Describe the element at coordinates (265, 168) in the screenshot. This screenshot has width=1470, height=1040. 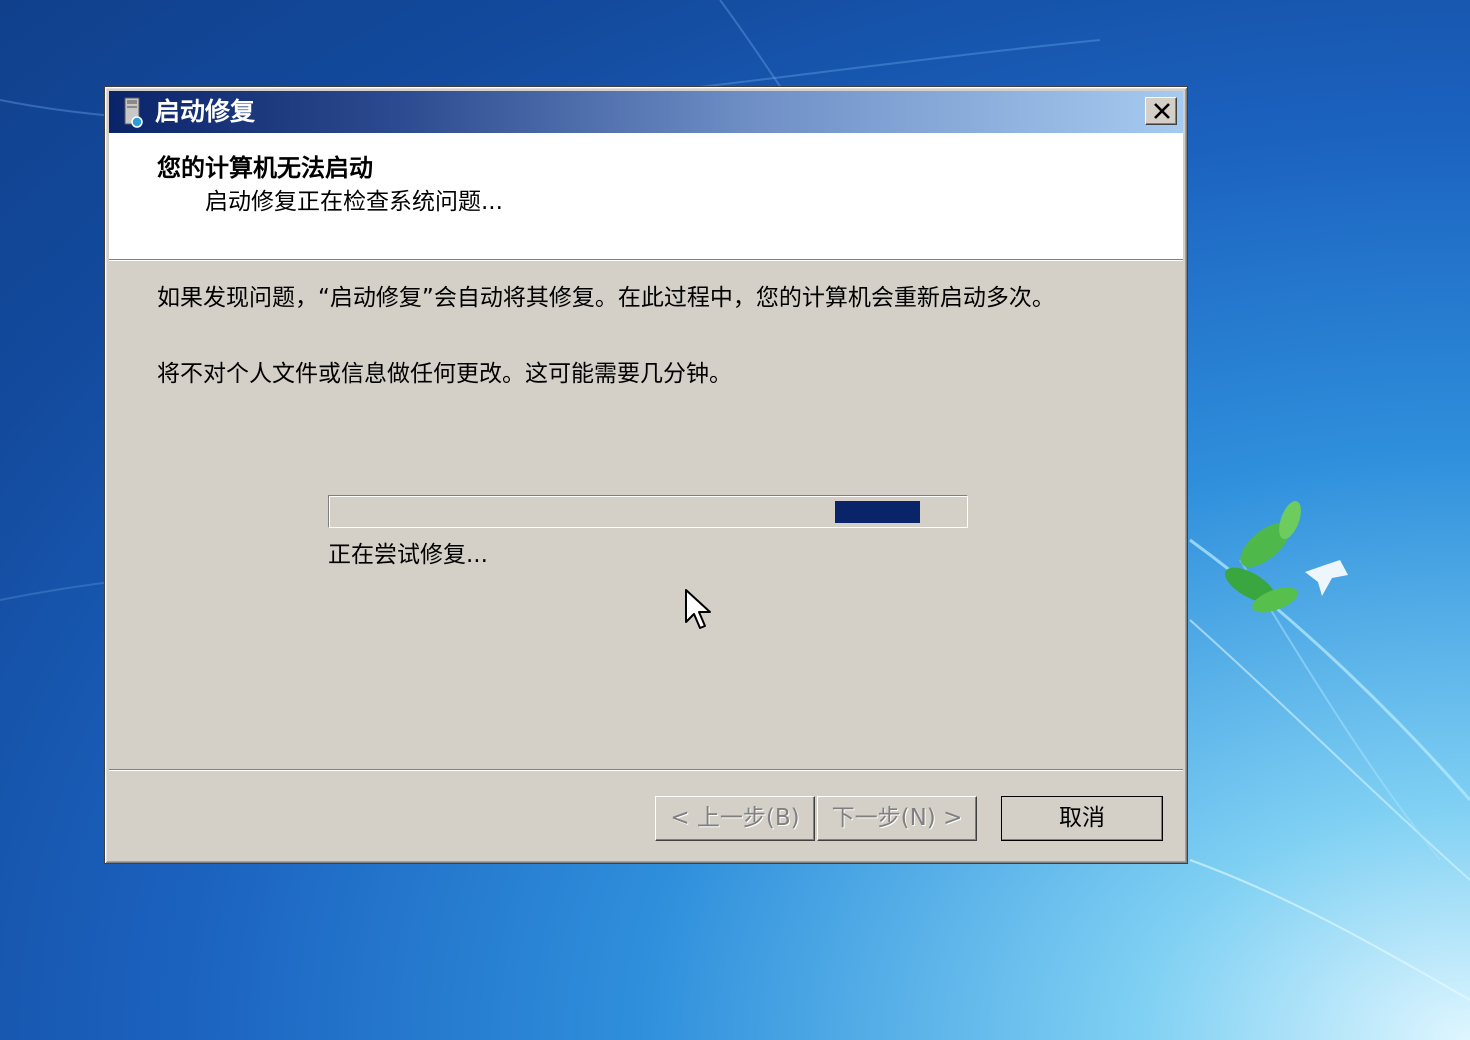
I see `header-title: 您的计算机无法启动` at that location.